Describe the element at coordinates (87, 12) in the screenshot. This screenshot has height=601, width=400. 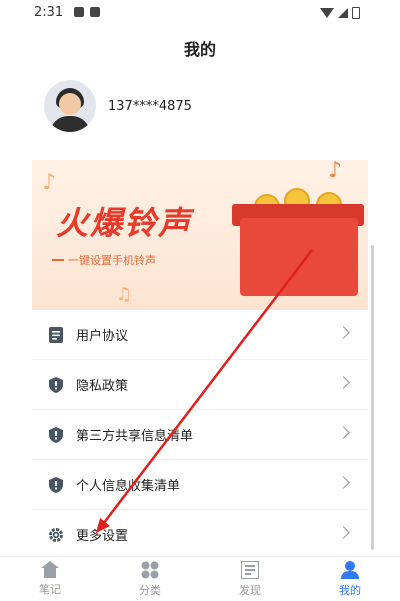
I see `notification-icons` at that location.